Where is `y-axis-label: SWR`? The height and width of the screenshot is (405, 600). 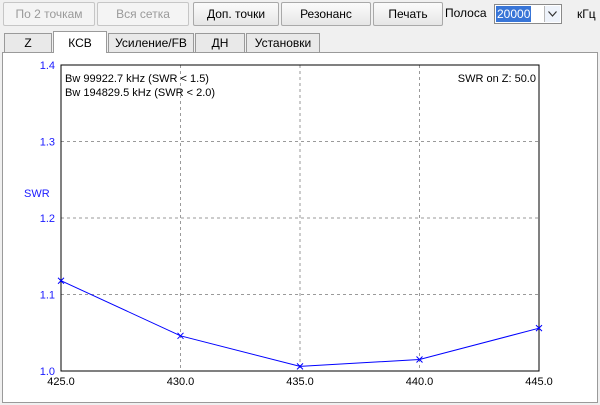
y-axis-label: SWR is located at coordinates (37, 194).